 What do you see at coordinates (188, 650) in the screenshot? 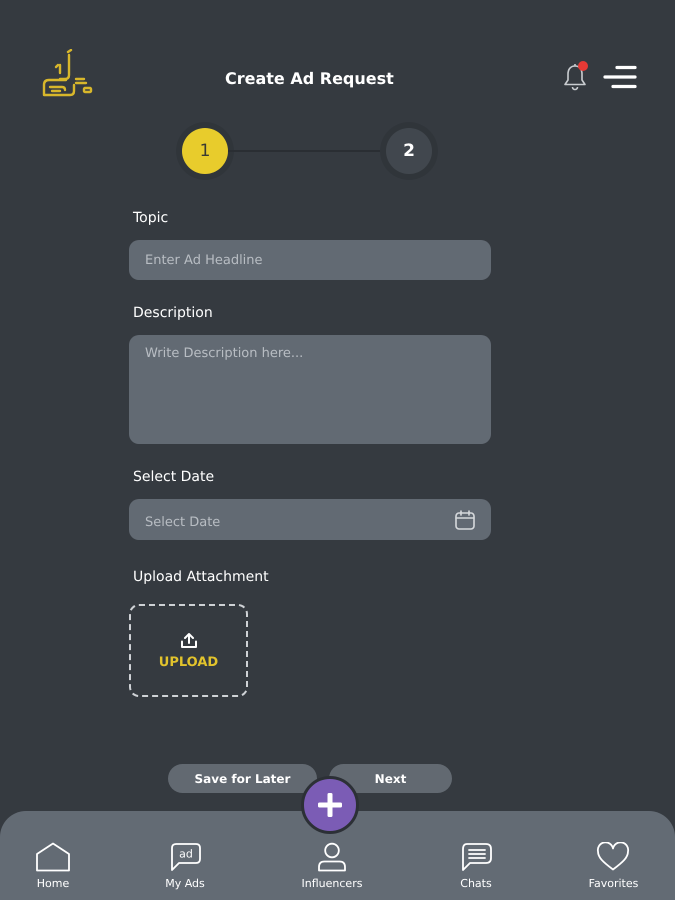
I see `upload-button: UPLOAD` at bounding box center [188, 650].